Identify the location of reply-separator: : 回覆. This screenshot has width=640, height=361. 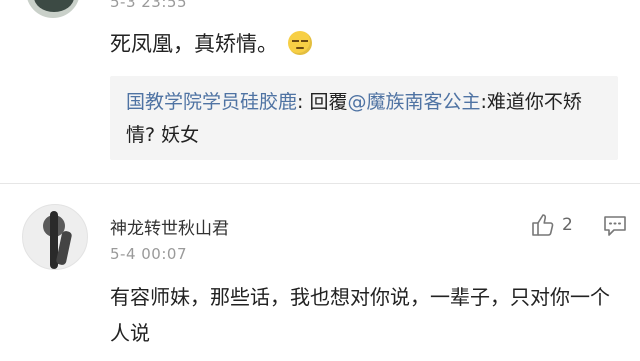
(322, 102).